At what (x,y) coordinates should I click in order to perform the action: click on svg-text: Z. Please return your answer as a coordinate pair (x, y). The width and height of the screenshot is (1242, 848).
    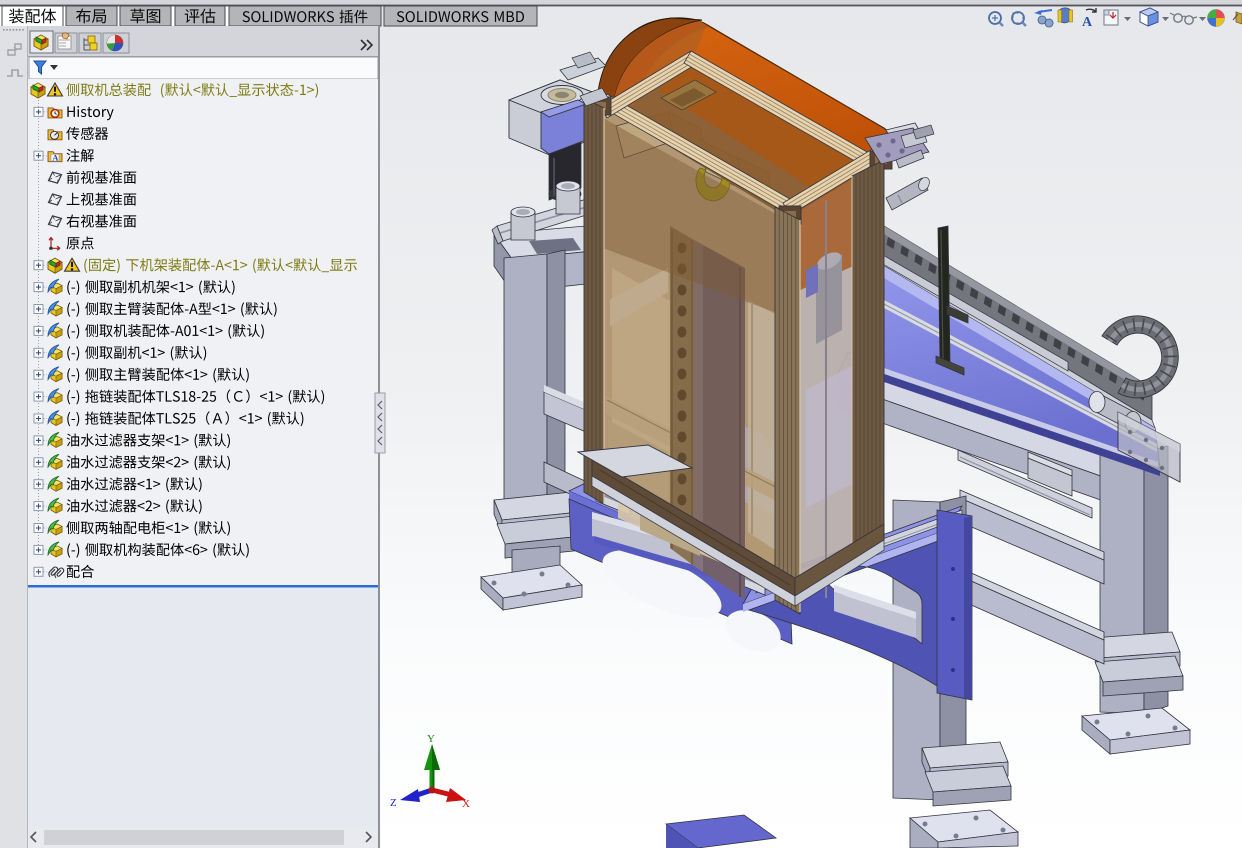
    Looking at the image, I should click on (393, 803).